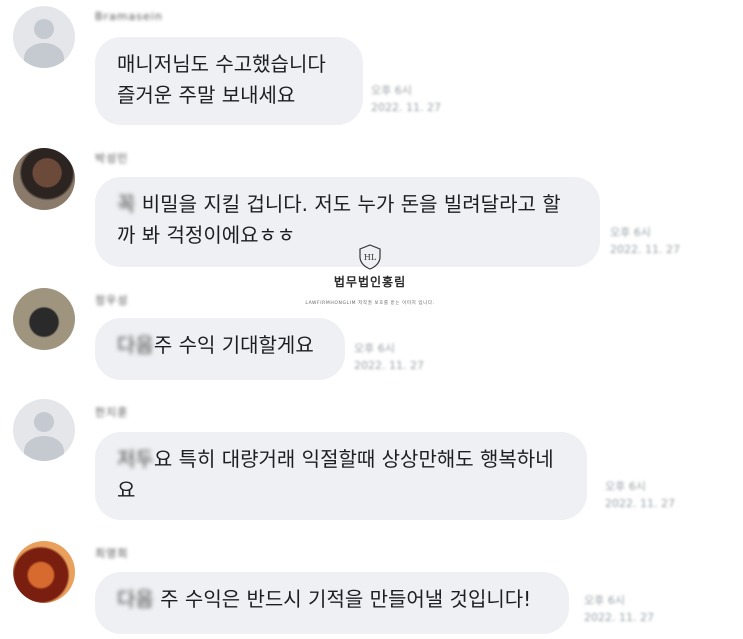 The height and width of the screenshot is (639, 743). What do you see at coordinates (229, 81) in the screenshot?
I see `message-bubble: 매니저님도 수고했습니다 즐거운 주말 보내세요` at bounding box center [229, 81].